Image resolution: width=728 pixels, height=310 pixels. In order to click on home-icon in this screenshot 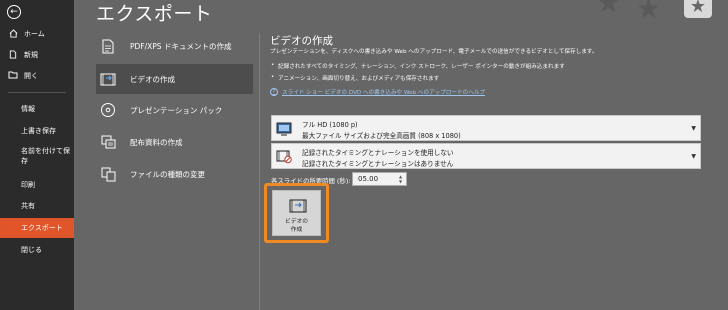, I will do `click(13, 34)`.